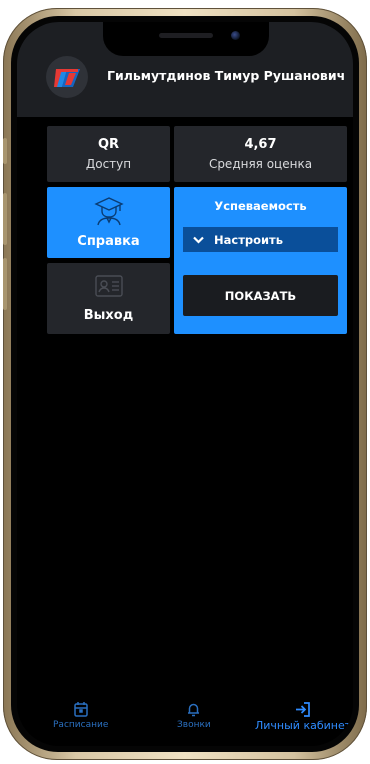 The height and width of the screenshot is (764, 370). What do you see at coordinates (260, 206) in the screenshot?
I see `performance-title: Успеваемость` at bounding box center [260, 206].